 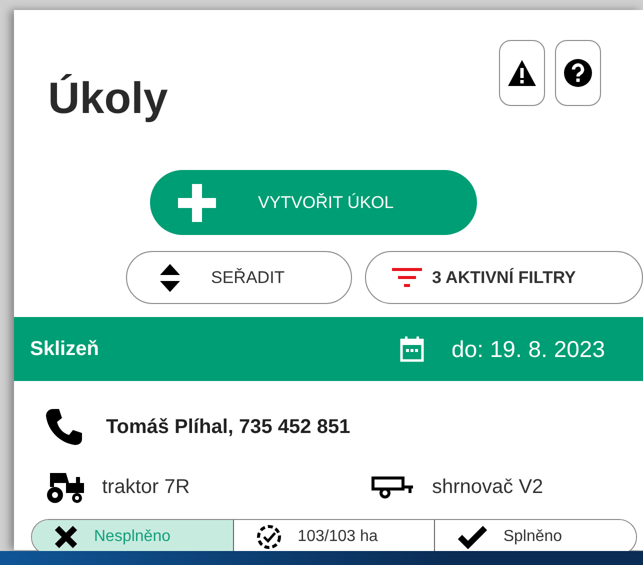 I want to click on status-option: Splněno, so click(x=535, y=537).